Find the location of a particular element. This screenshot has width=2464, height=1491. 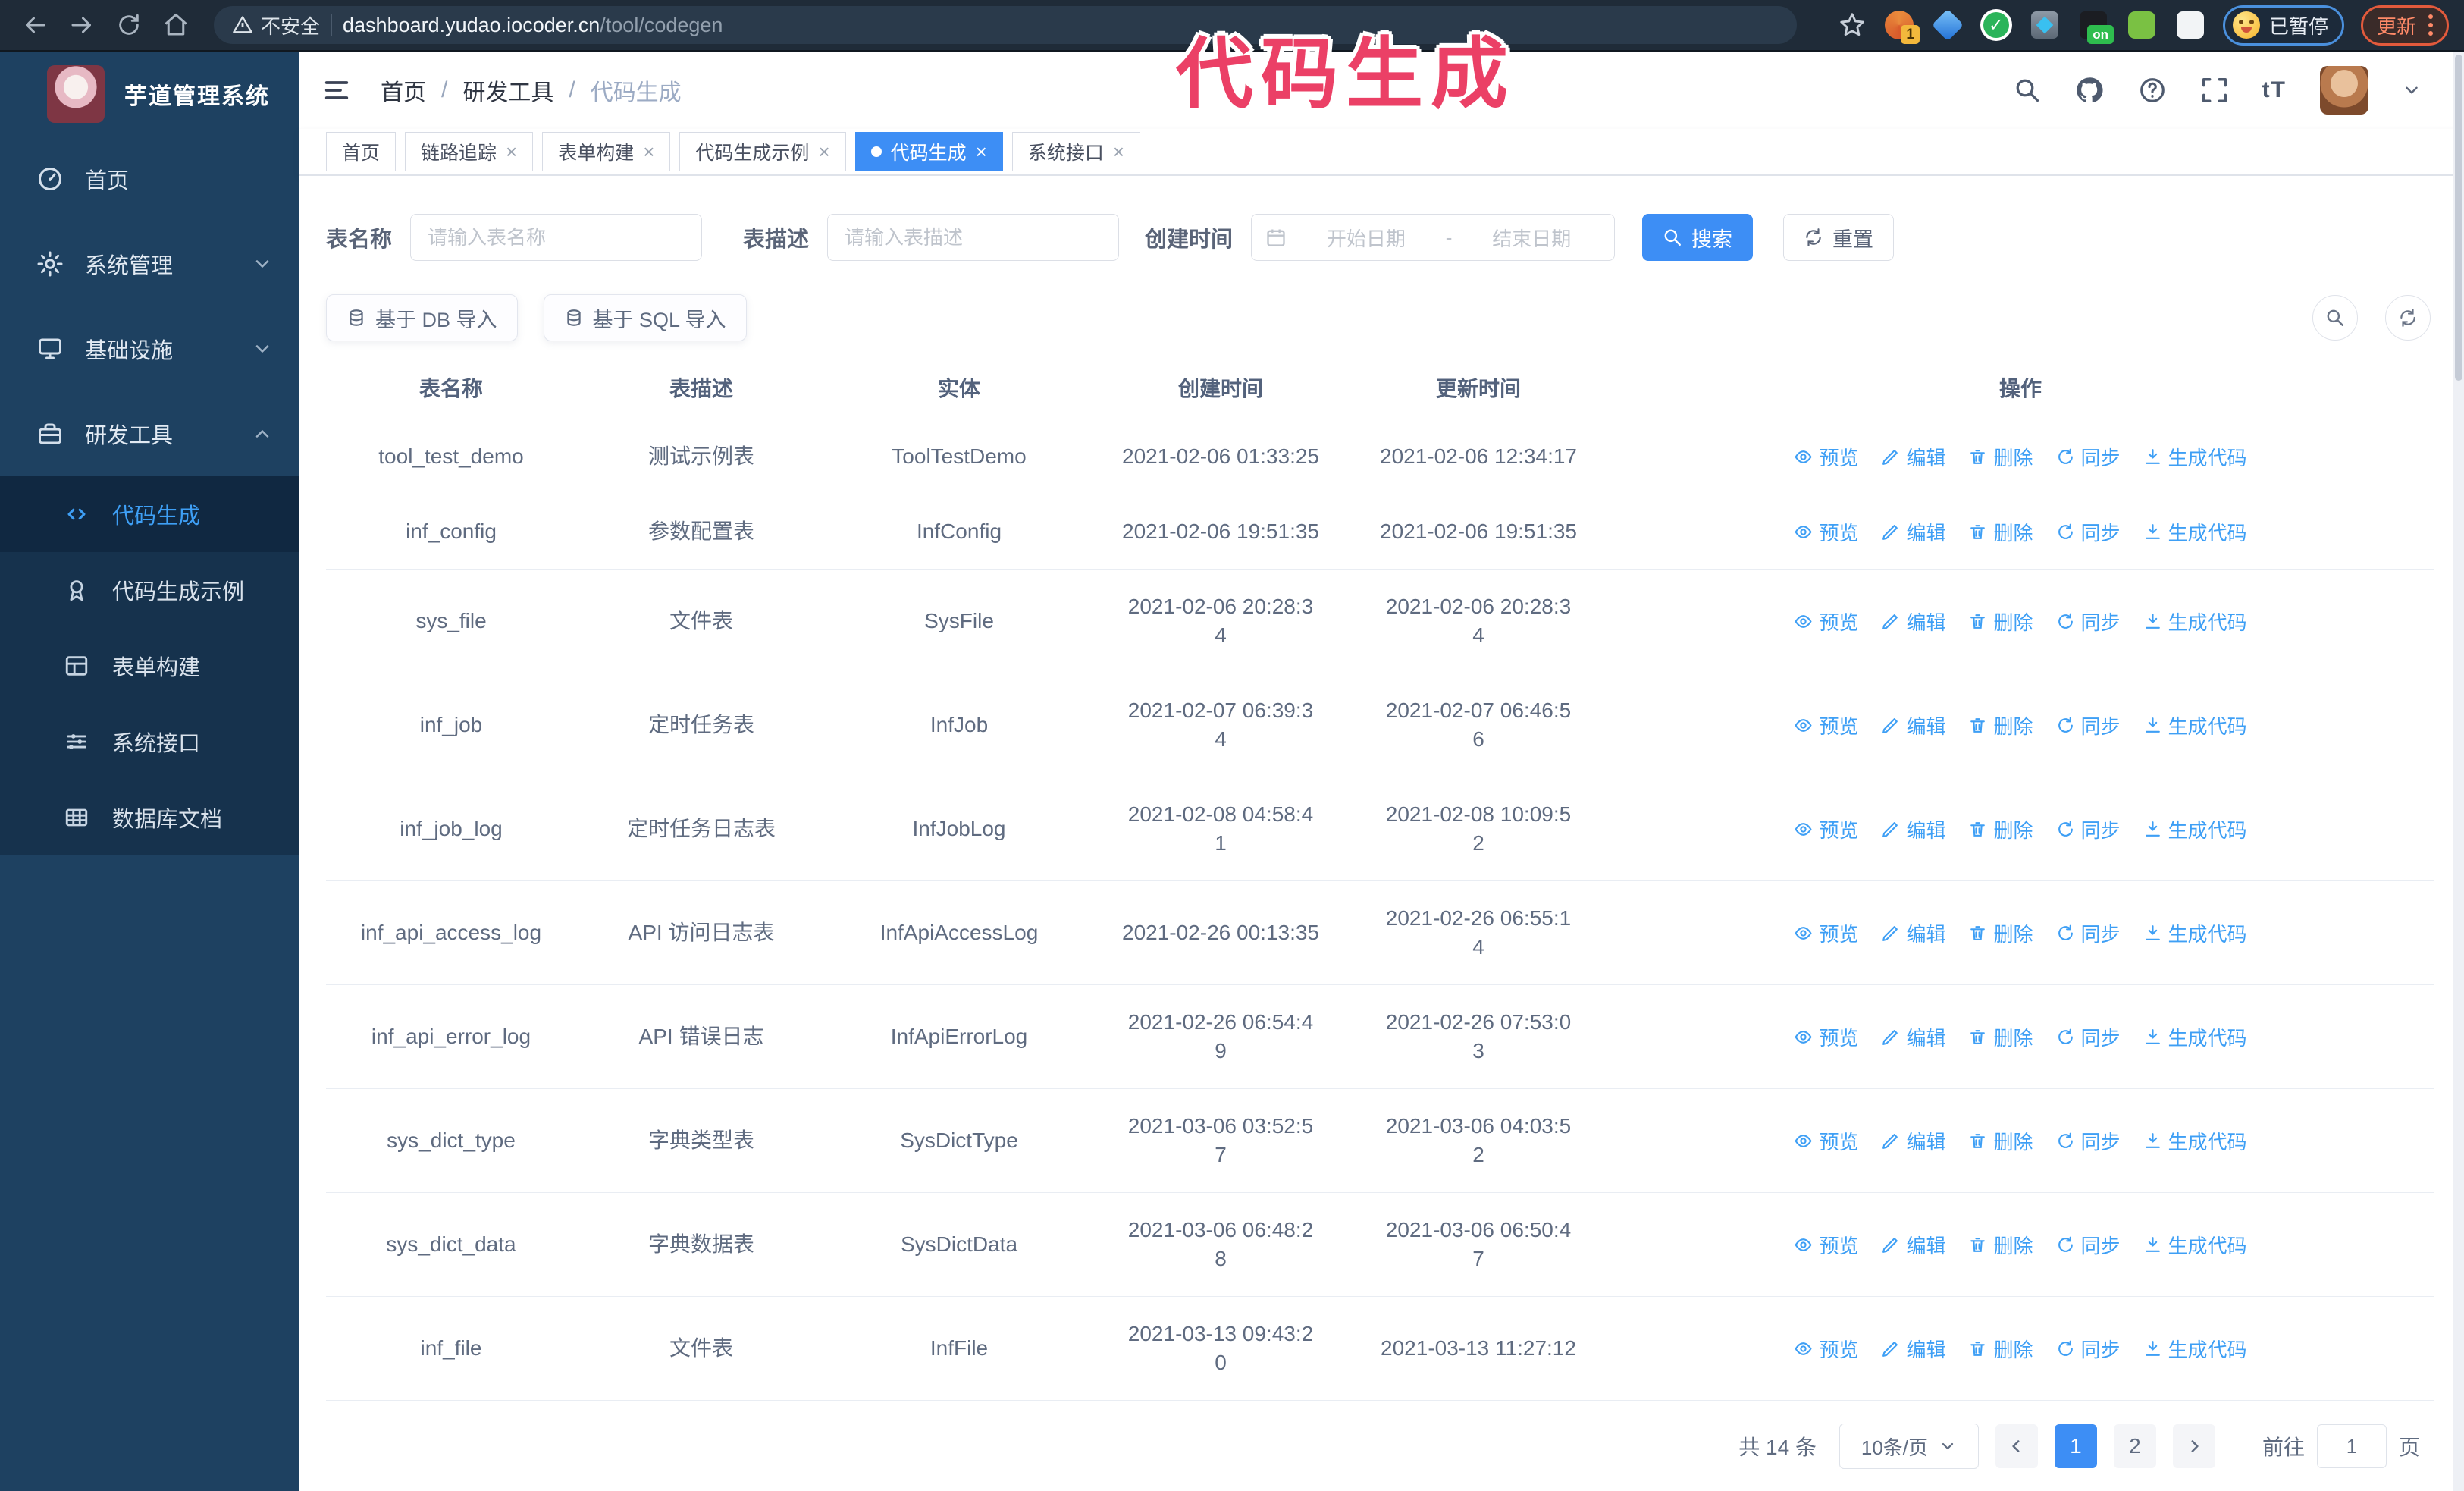

breadcrumb-home: 首页 is located at coordinates (403, 90).